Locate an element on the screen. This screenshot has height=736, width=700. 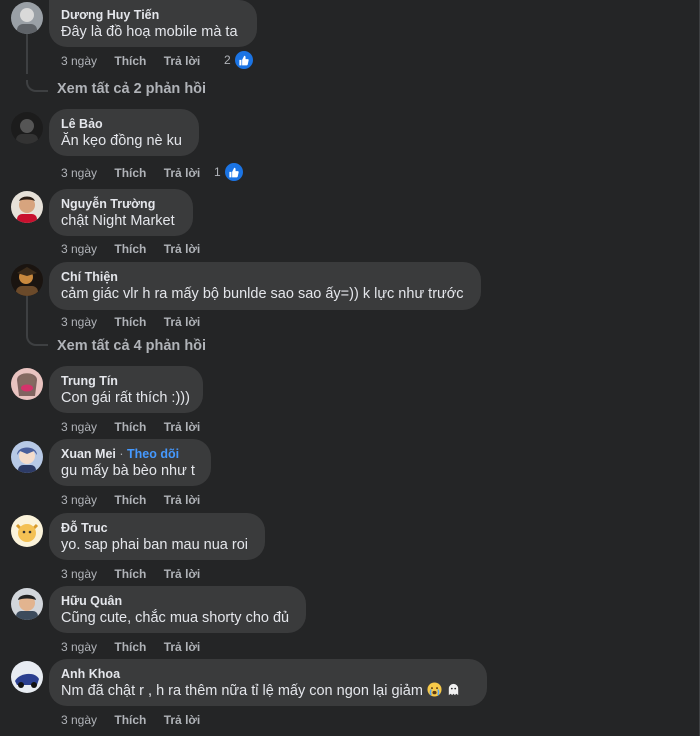
commenter-name-link: Xuan Mei is located at coordinates (88, 454).